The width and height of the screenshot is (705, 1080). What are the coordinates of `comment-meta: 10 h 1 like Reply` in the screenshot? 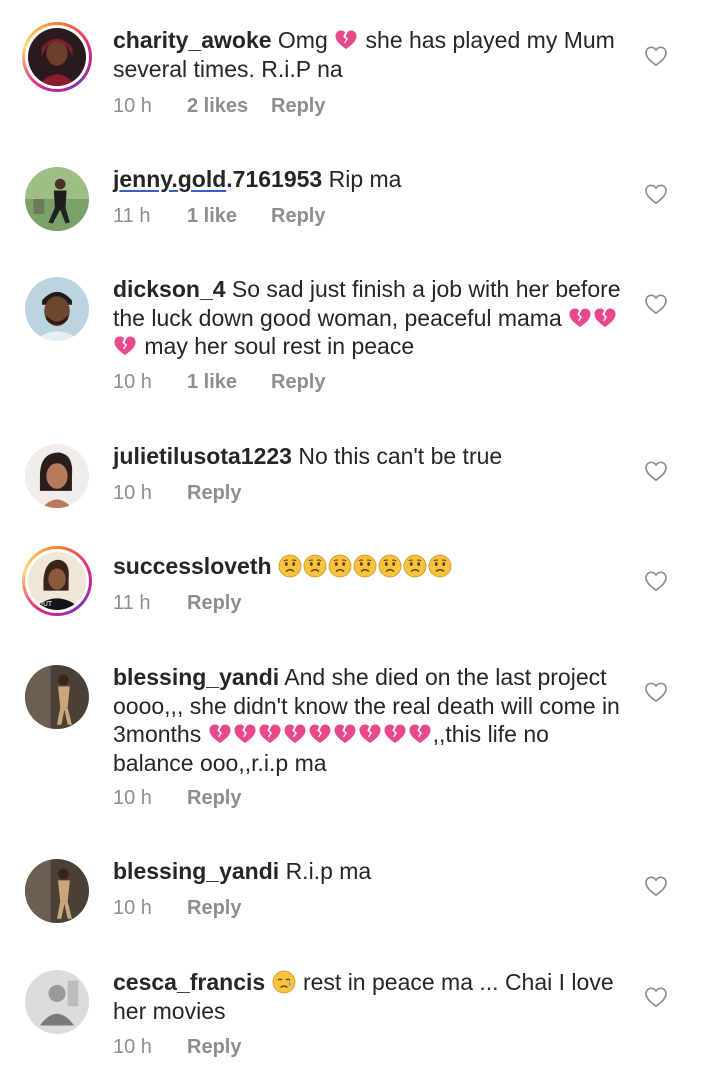 It's located at (219, 382).